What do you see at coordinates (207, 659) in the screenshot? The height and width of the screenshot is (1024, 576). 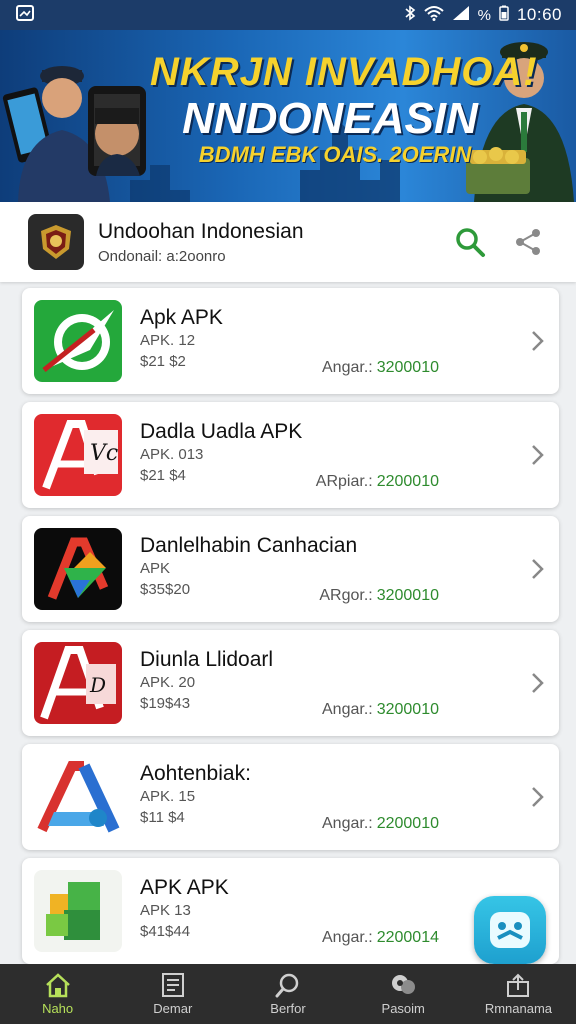 I see `app-title: Diunla Llidoarl` at bounding box center [207, 659].